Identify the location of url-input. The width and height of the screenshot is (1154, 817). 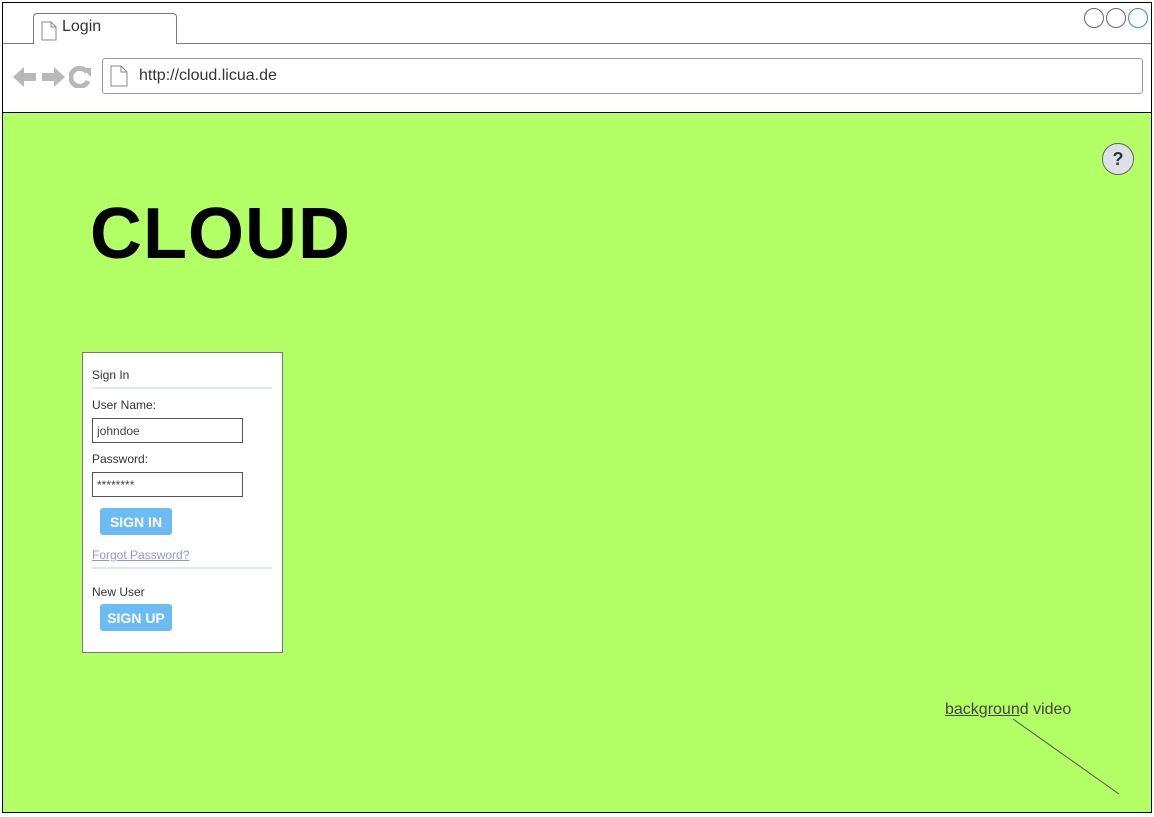
(619, 76).